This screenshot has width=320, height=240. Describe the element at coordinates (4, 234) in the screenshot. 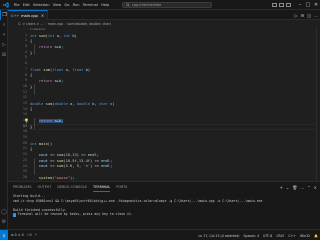

I see `remote-indicator-icon: ⟩⟨` at that location.